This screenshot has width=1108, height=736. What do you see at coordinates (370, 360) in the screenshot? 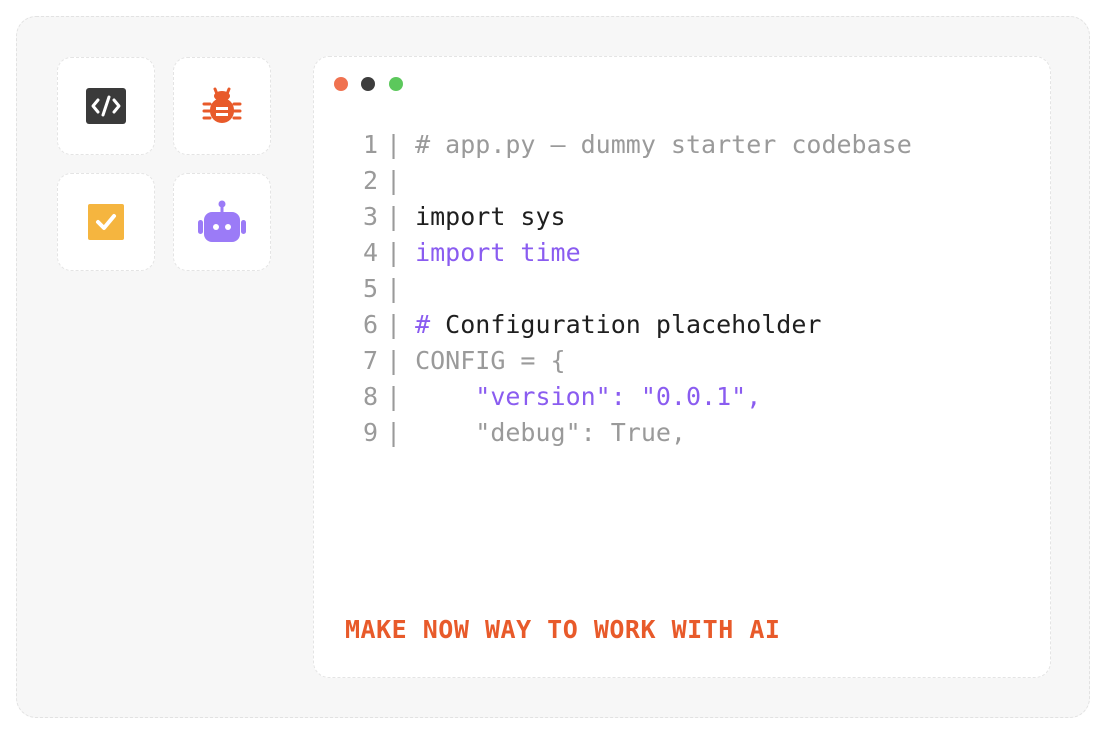
I see `line-number: 7` at bounding box center [370, 360].